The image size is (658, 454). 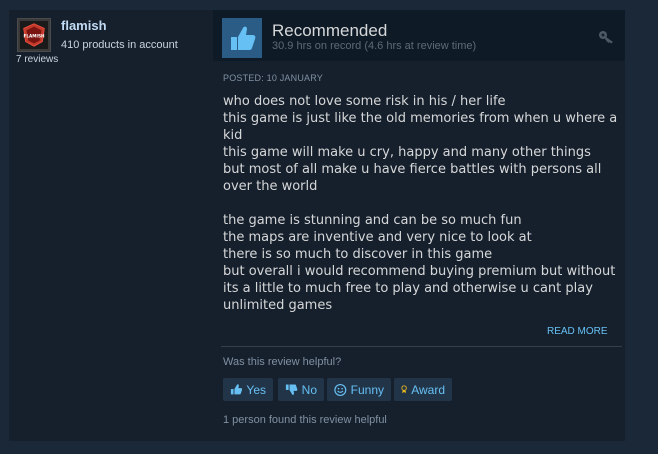 I want to click on no-button: No, so click(x=301, y=389).